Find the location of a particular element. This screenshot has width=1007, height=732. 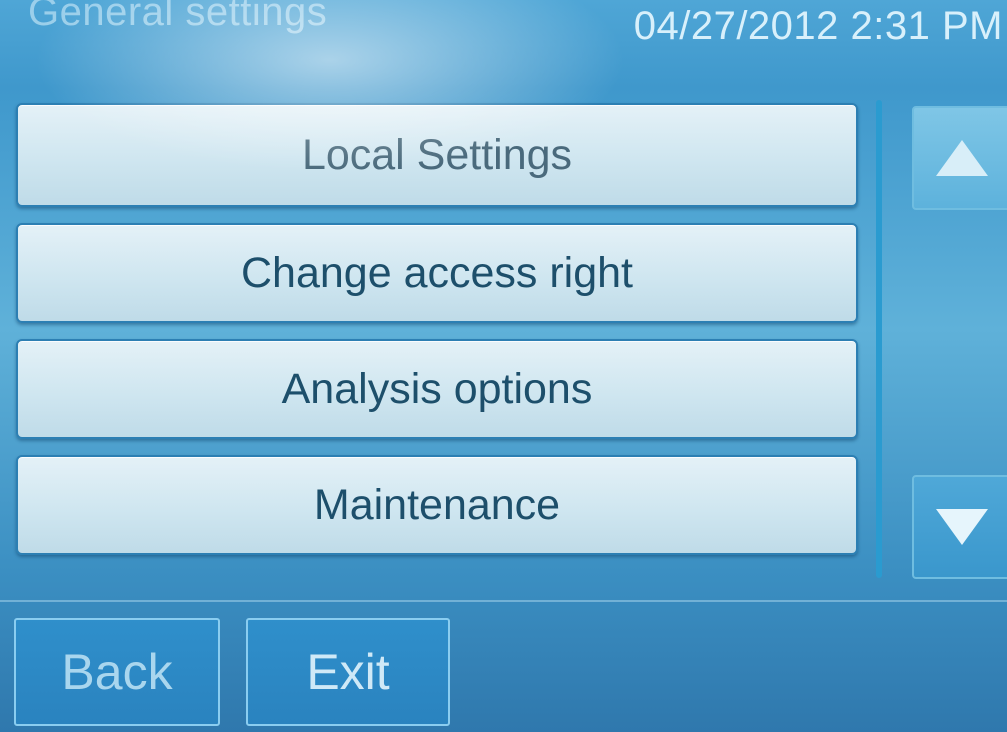

change-access-right-button: Change access right is located at coordinates (437, 273).